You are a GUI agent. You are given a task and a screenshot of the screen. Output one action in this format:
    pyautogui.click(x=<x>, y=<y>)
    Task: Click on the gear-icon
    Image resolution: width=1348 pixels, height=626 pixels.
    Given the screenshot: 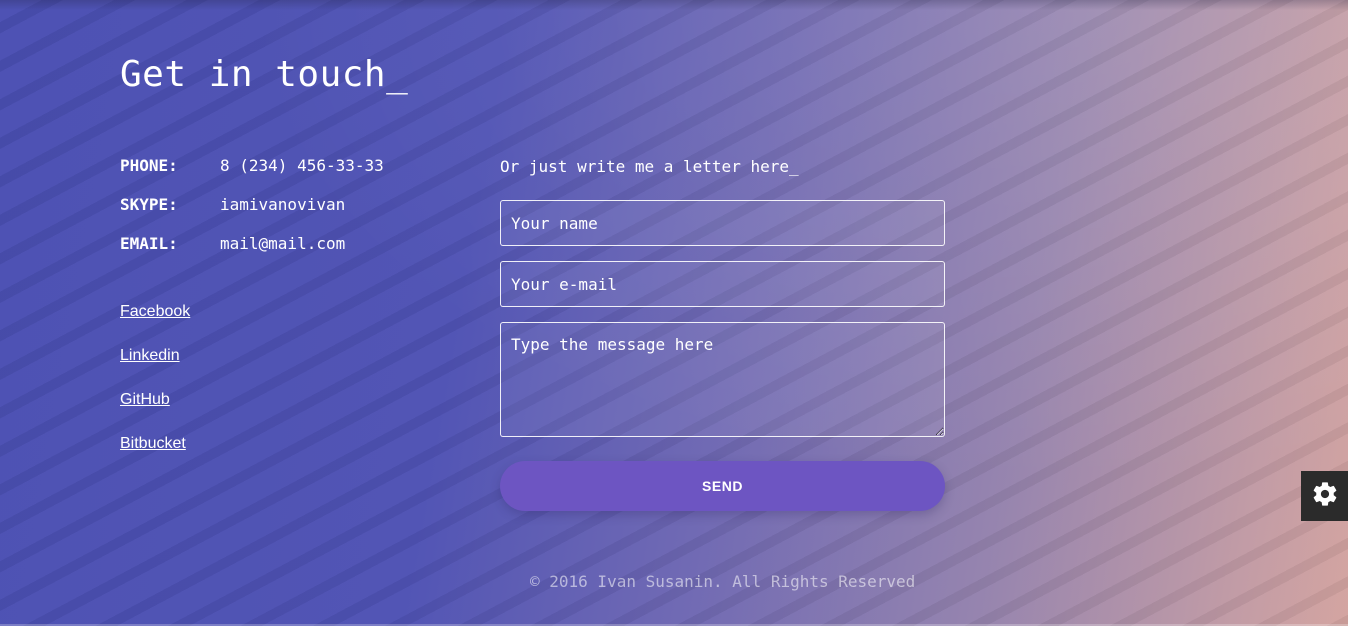 What is the action you would take?
    pyautogui.click(x=1325, y=496)
    